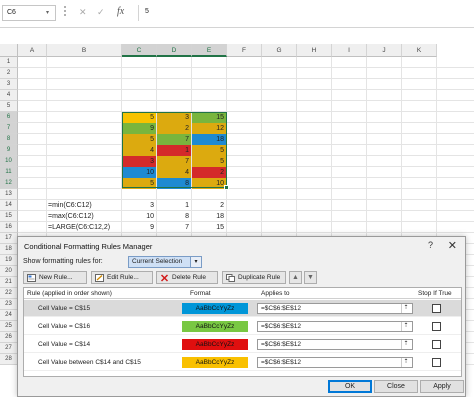 The width and height of the screenshot is (474, 397). I want to click on name-box-dropdown-icon: ▾, so click(47, 12).